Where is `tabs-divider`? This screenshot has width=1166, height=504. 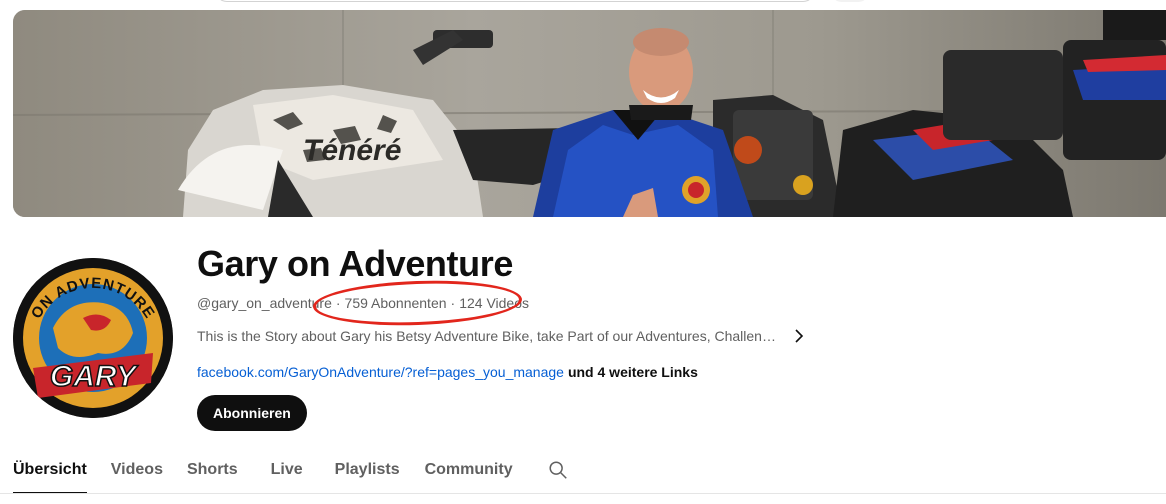
tabs-divider is located at coordinates (583, 493).